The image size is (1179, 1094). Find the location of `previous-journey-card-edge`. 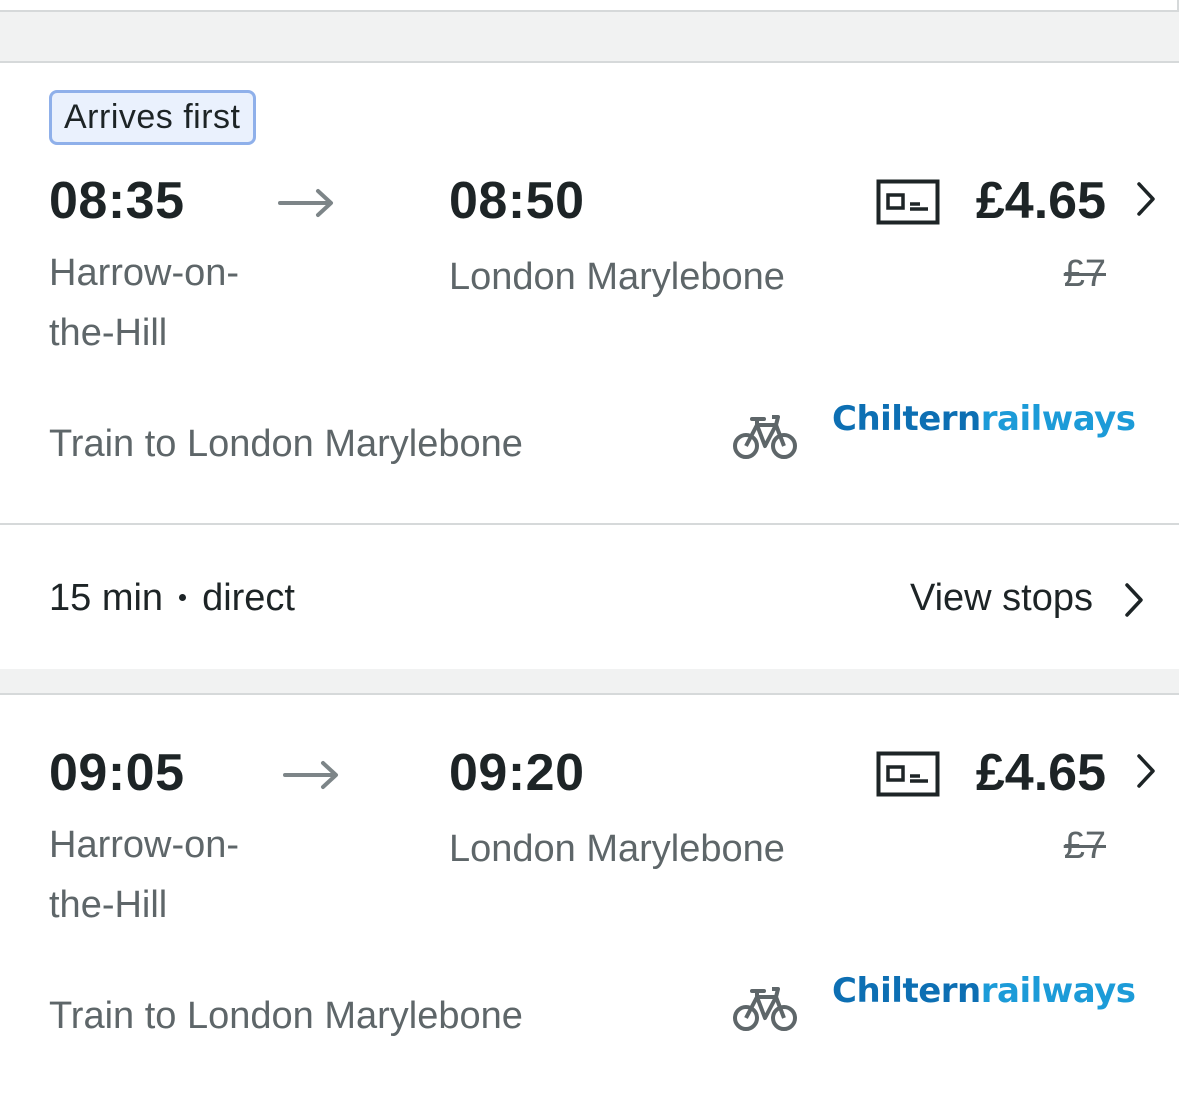

previous-journey-card-edge is located at coordinates (589, 6).